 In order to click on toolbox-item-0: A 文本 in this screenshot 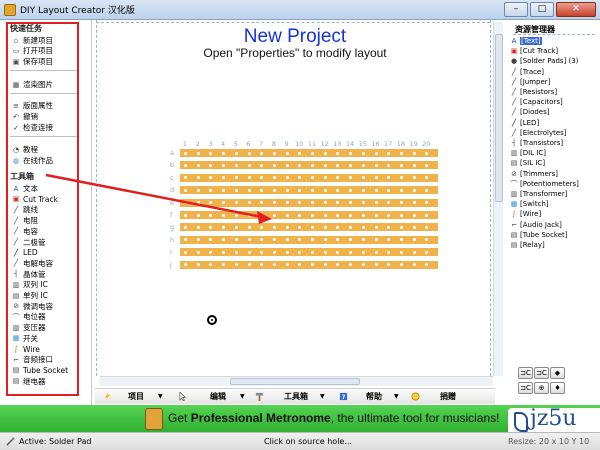, I will do `click(25, 188)`.